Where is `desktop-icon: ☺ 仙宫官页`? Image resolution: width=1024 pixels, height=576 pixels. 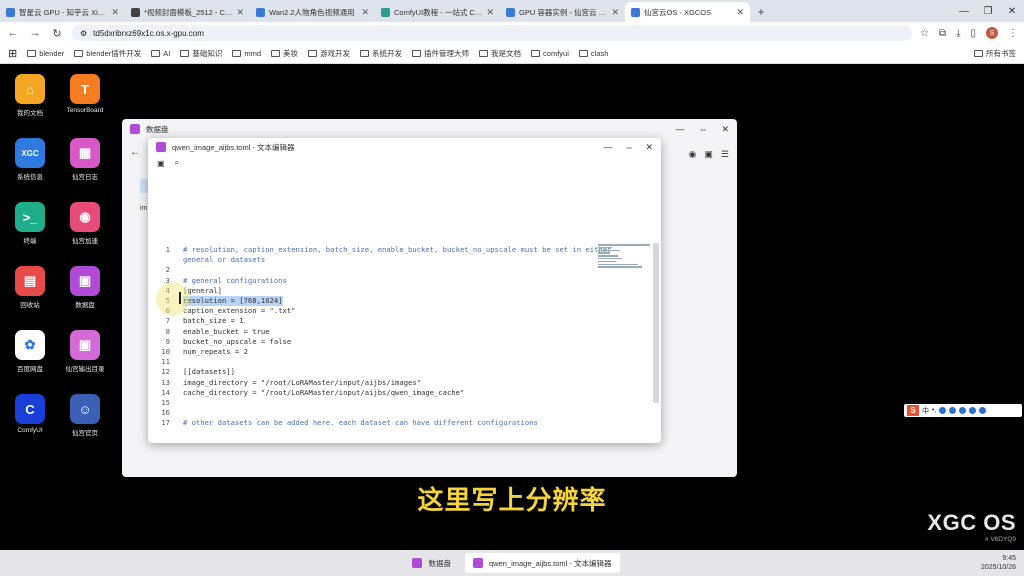 desktop-icon: ☺ 仙宫官页 is located at coordinates (85, 415).